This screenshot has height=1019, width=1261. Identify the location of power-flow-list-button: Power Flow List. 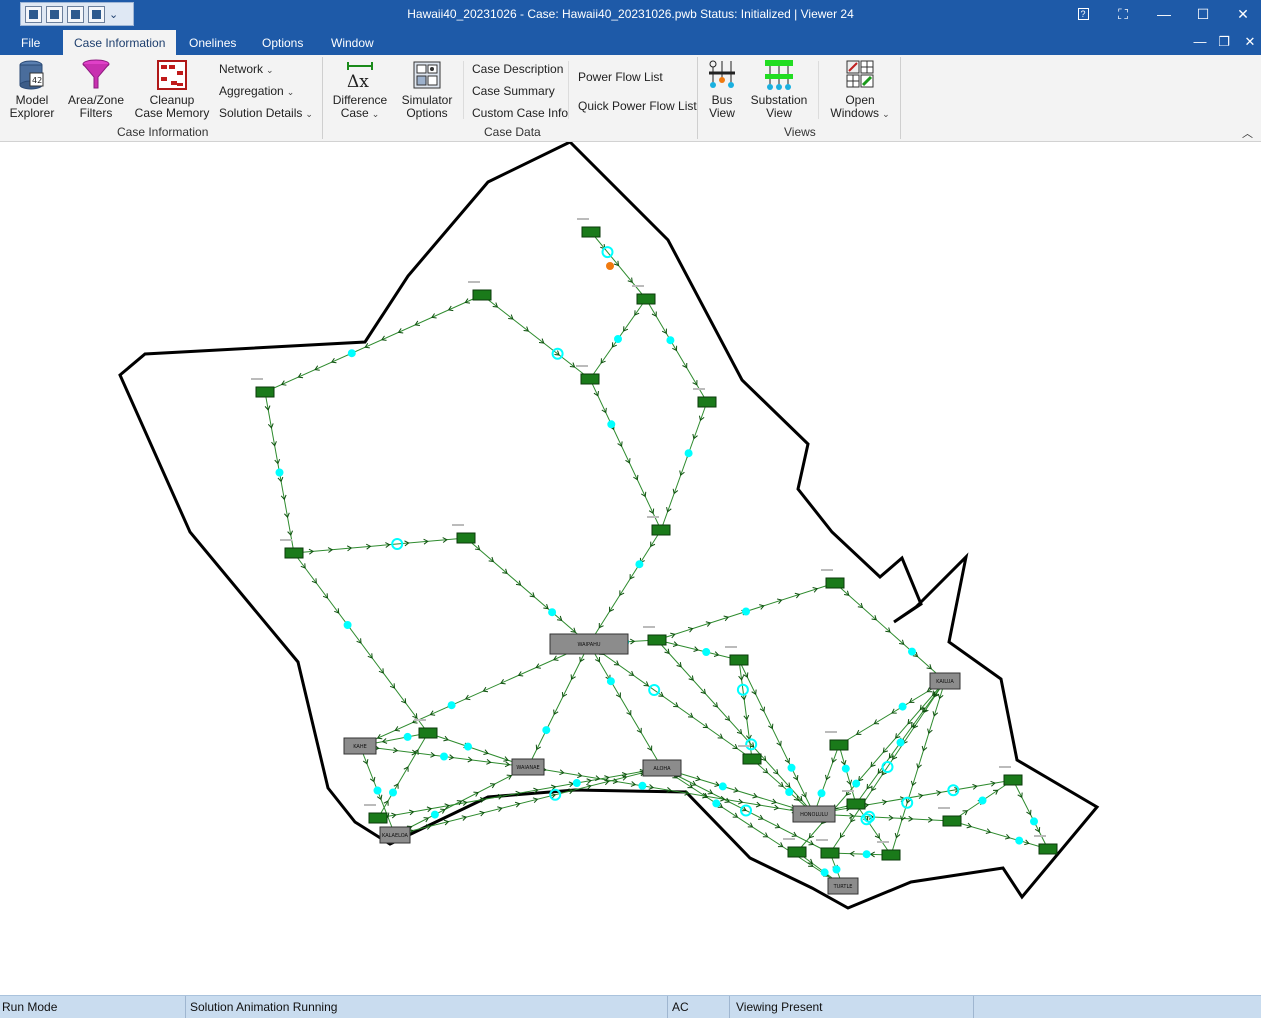
(620, 77).